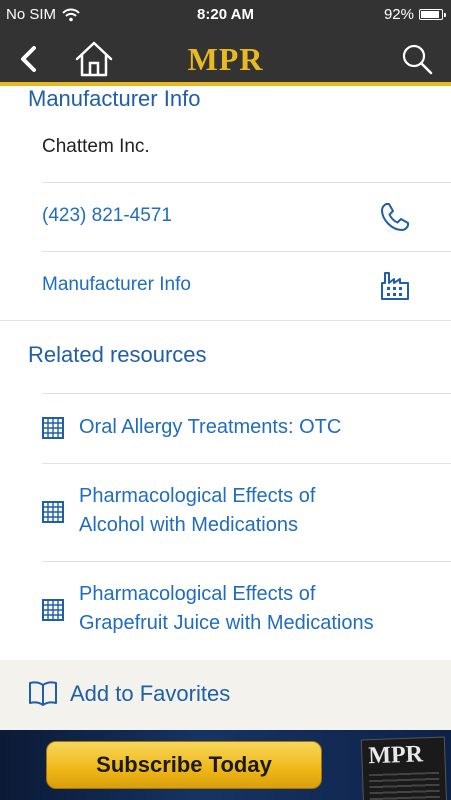 The width and height of the screenshot is (451, 800). What do you see at coordinates (117, 354) in the screenshot?
I see `related-resources-title: Related resources` at bounding box center [117, 354].